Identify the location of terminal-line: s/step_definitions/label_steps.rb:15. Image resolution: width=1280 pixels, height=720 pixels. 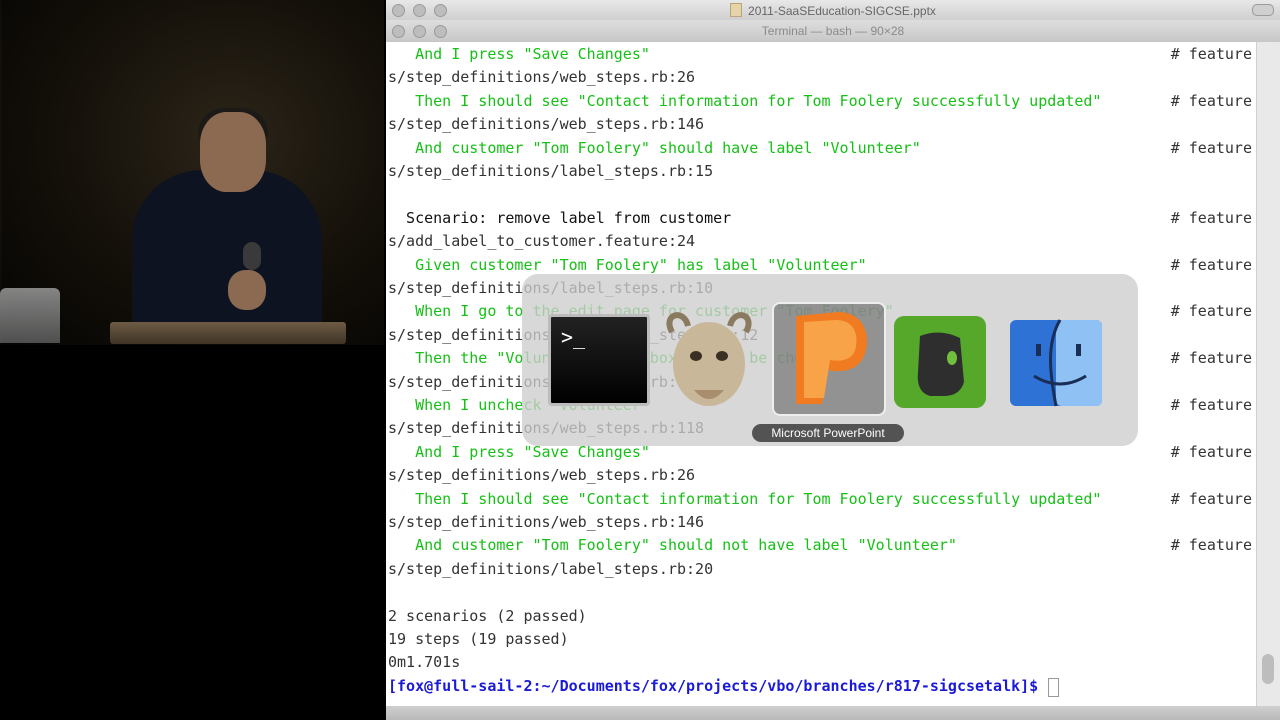
(821, 171).